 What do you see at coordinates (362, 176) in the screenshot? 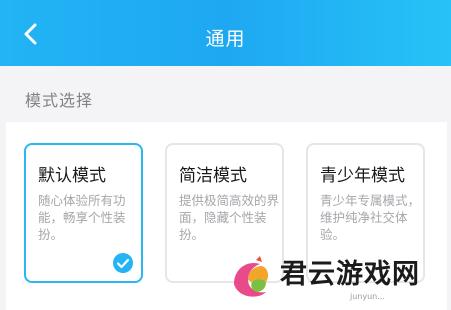
I see `mode-card-title: 青少年模式` at bounding box center [362, 176].